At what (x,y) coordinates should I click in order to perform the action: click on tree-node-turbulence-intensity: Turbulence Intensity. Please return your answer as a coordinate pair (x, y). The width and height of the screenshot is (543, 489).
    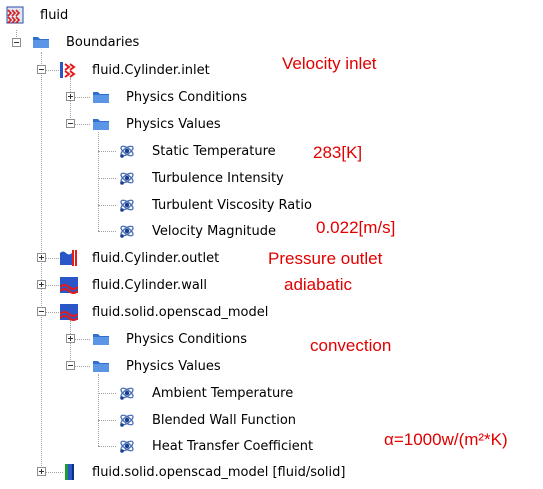
    Looking at the image, I should click on (201, 178).